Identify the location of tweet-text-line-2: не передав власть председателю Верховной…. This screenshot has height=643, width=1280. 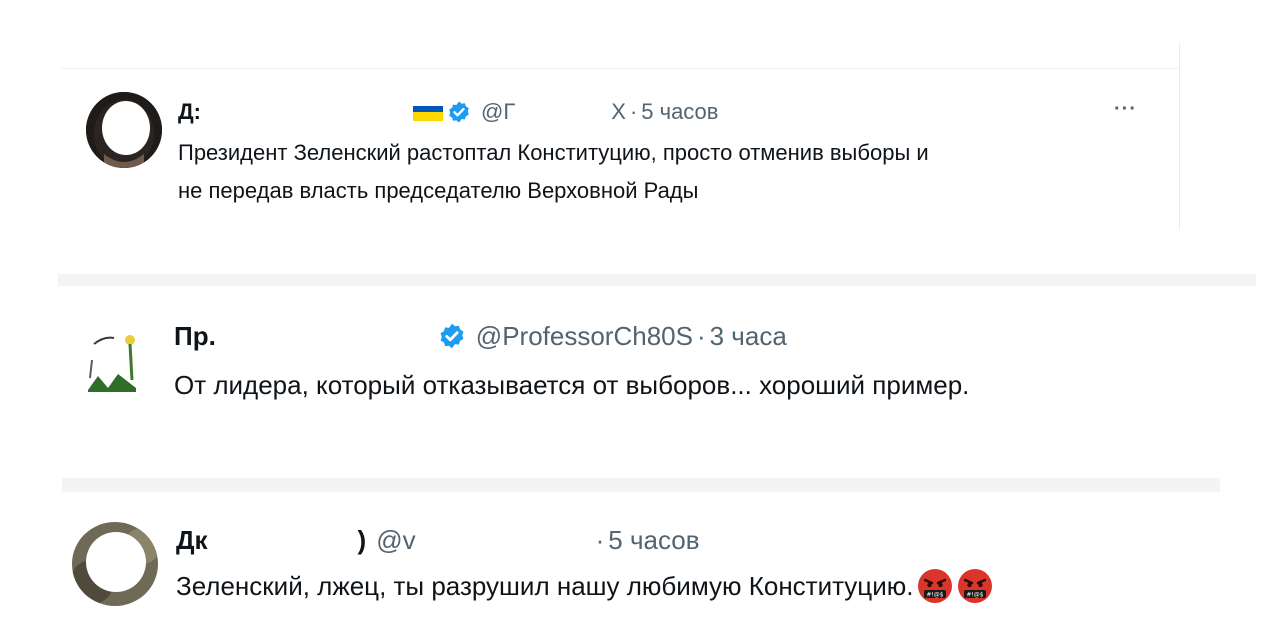
(438, 190).